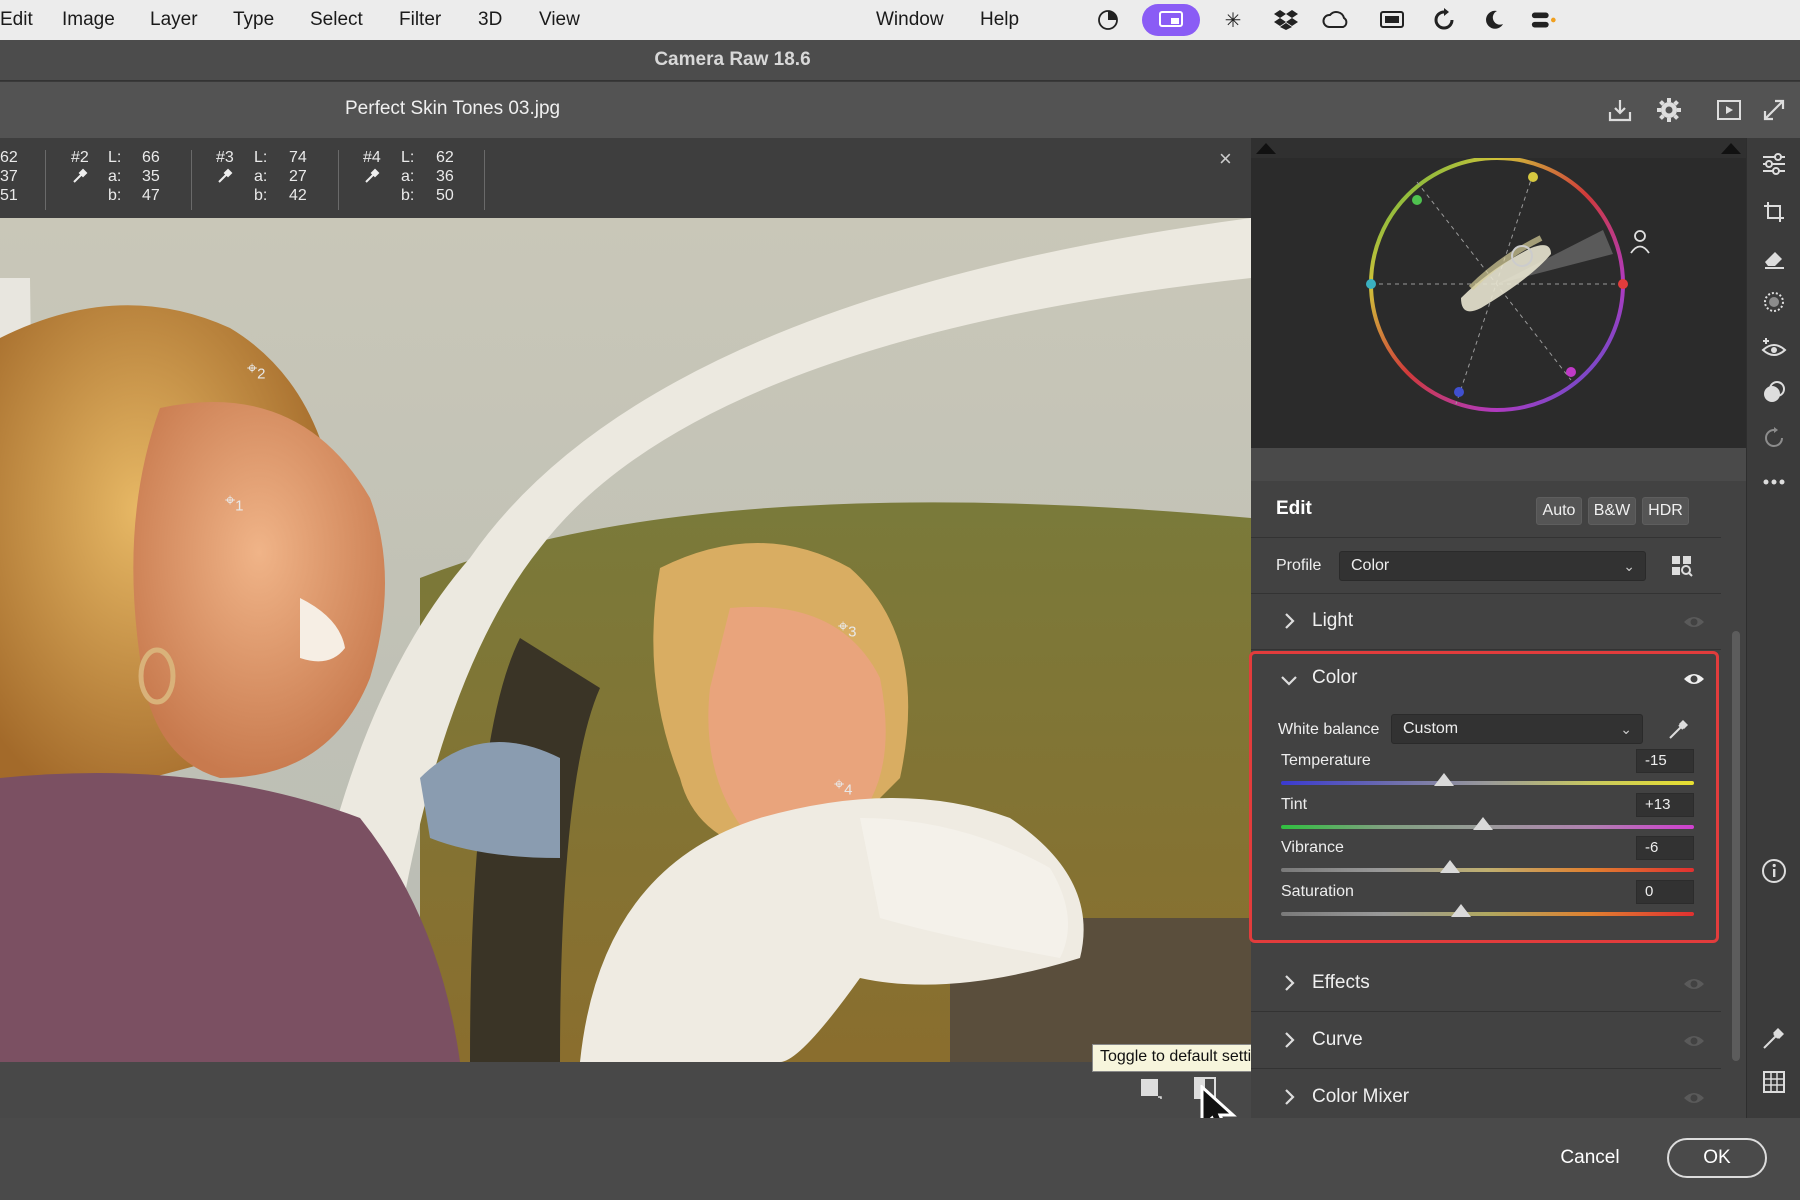 This screenshot has height=1200, width=1800. Describe the element at coordinates (1392, 20) in the screenshot. I see `display-icon` at that location.